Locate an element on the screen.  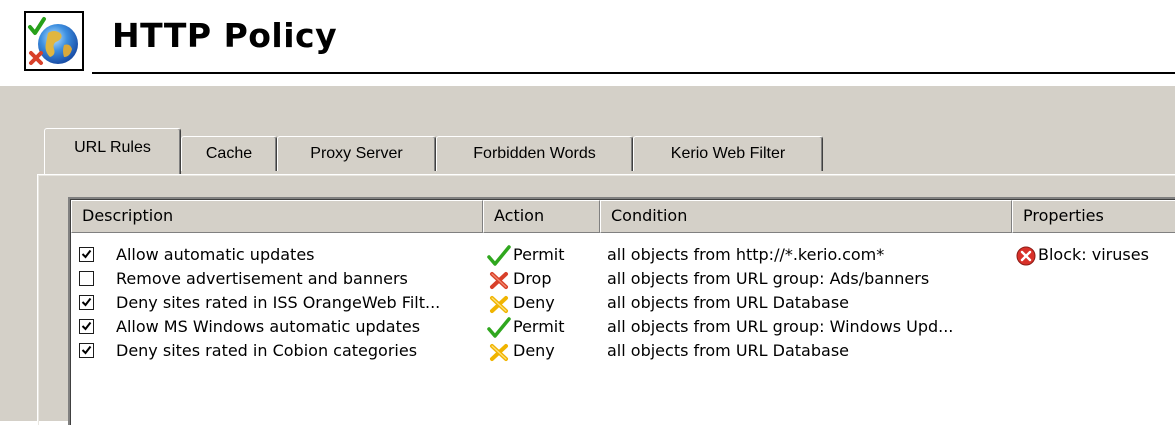
rule-description: Allow MS Windows automatic updates is located at coordinates (268, 326).